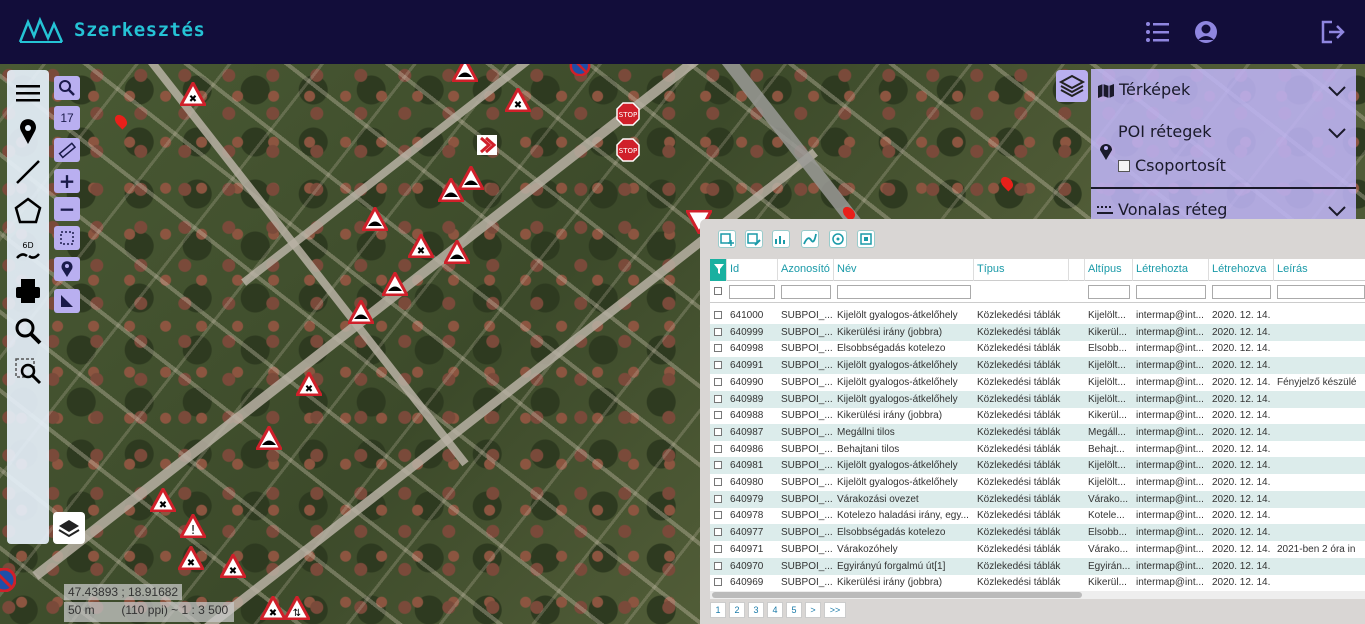 The height and width of the screenshot is (624, 1365). Describe the element at coordinates (1332, 32) in the screenshot. I see `logout-icon` at that location.